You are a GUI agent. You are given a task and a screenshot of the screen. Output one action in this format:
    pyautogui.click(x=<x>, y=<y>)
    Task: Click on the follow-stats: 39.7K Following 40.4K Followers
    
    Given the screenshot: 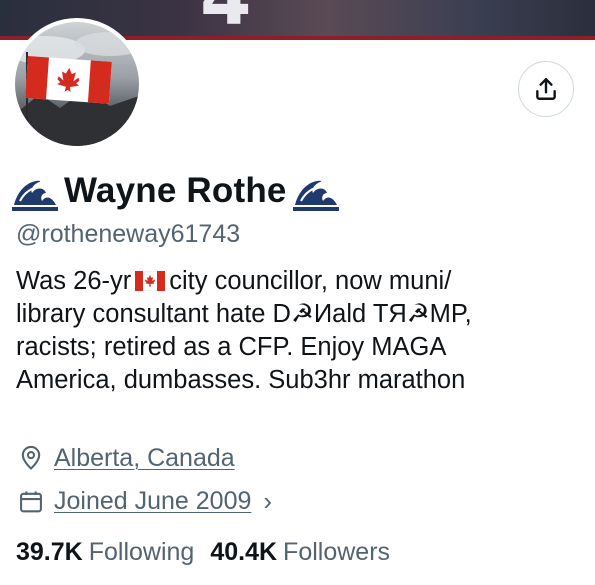 What is the action you would take?
    pyautogui.click(x=211, y=552)
    